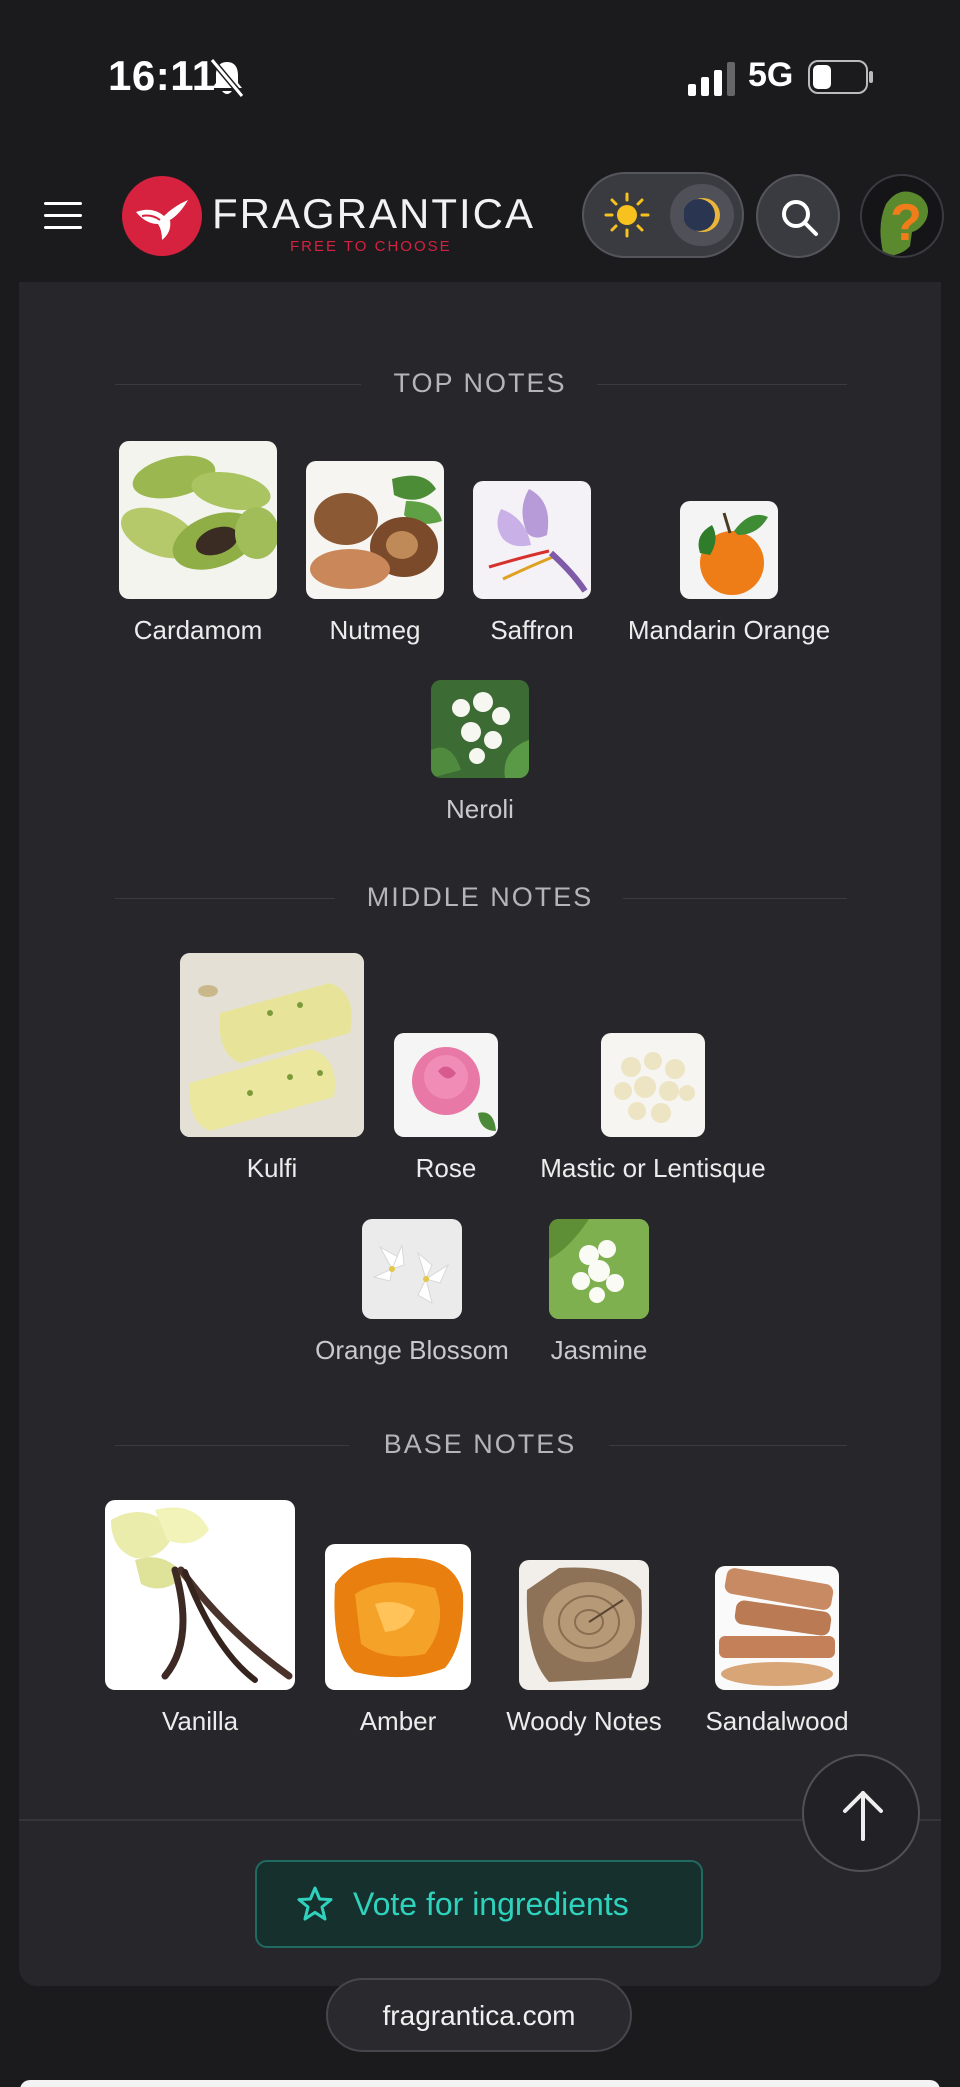  I want to click on kulfi-image, so click(272, 1045).